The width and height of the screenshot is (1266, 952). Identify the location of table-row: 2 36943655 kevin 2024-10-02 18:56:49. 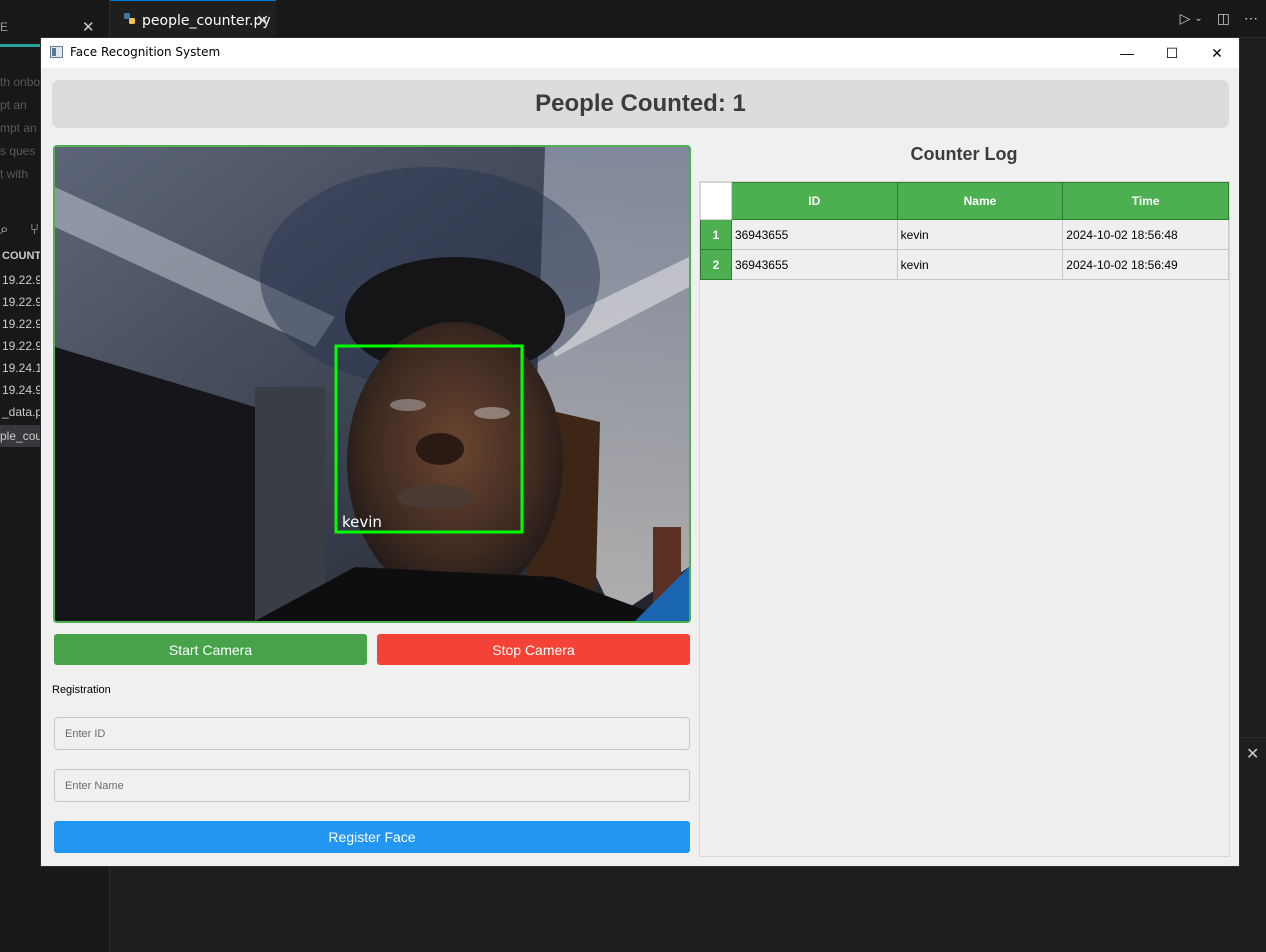
(964, 264).